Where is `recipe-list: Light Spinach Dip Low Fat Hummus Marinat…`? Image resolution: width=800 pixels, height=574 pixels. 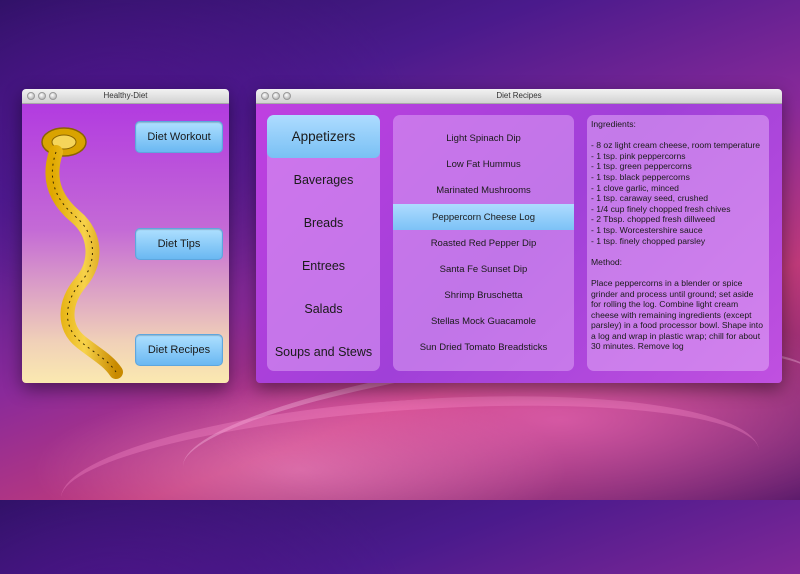
recipe-list: Light Spinach Dip Low Fat Hummus Marinat… is located at coordinates (483, 243).